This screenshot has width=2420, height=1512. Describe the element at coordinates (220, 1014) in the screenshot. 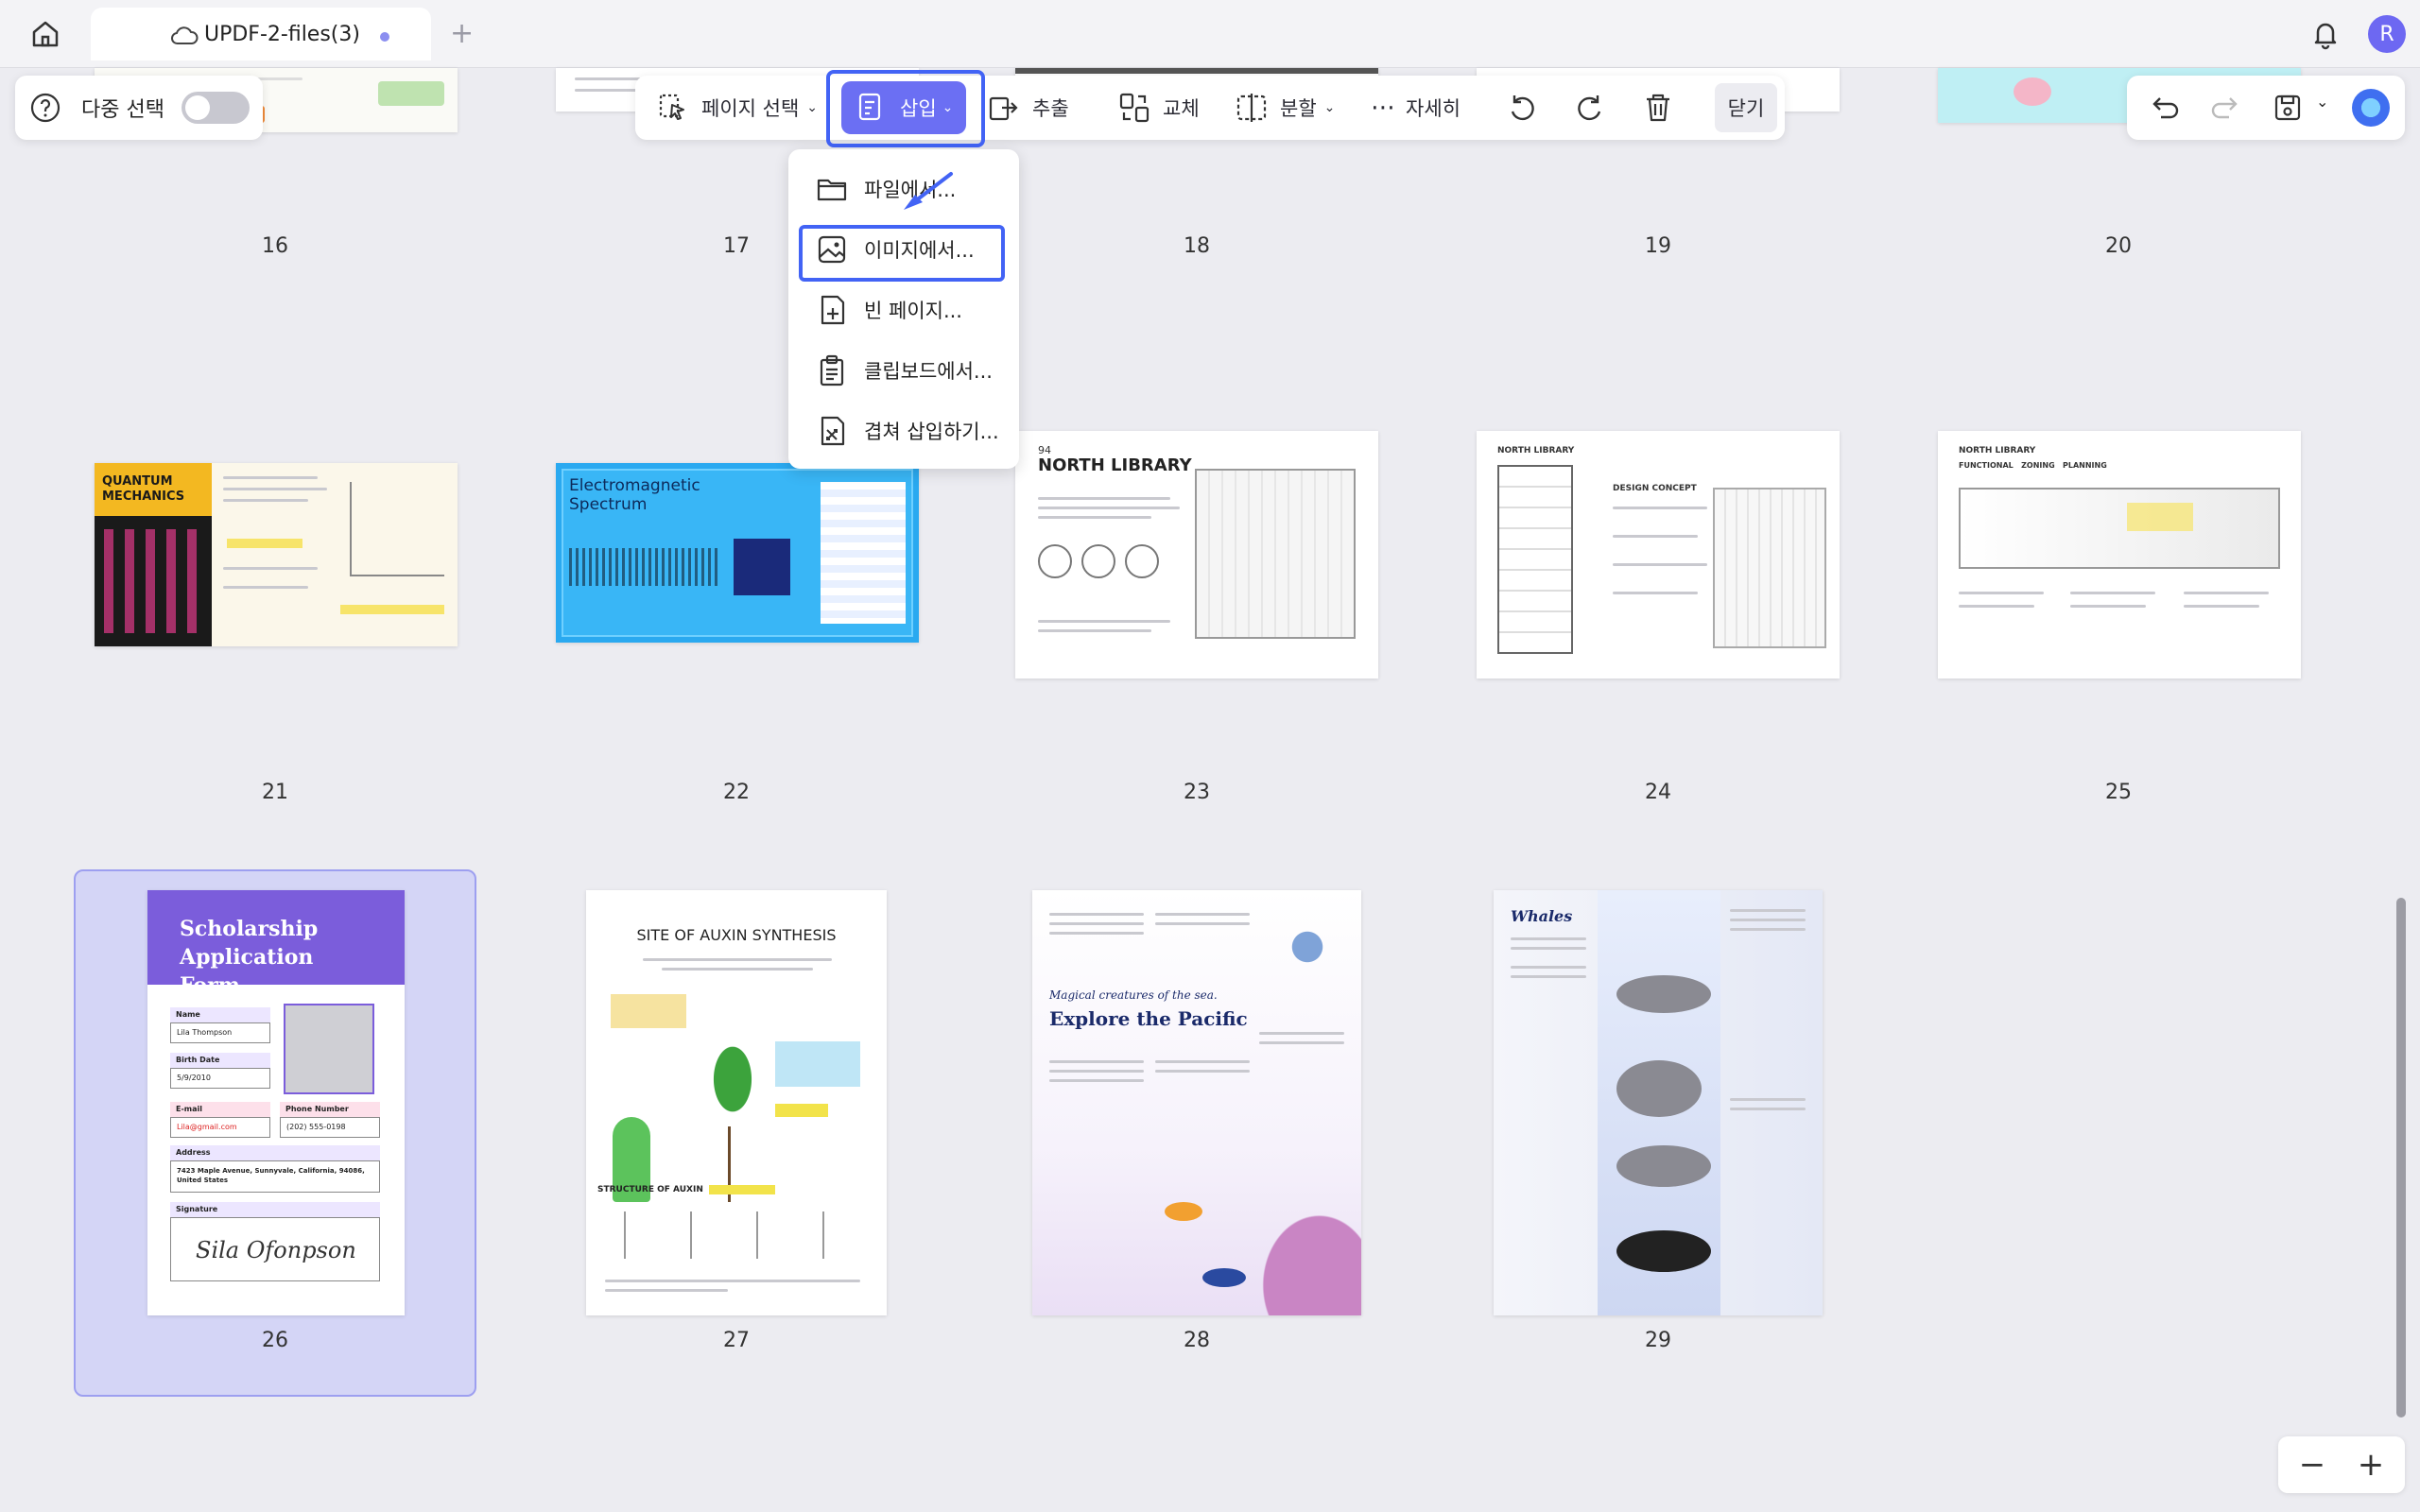

I see `page-26-name-label: Name` at that location.